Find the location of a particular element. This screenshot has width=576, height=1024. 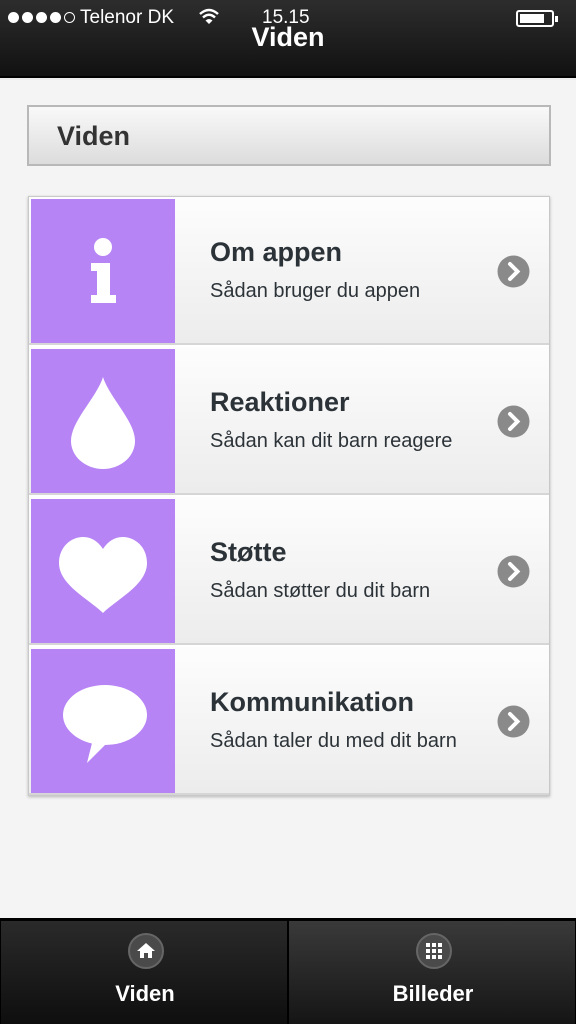

item-title: Støtte is located at coordinates (248, 552).